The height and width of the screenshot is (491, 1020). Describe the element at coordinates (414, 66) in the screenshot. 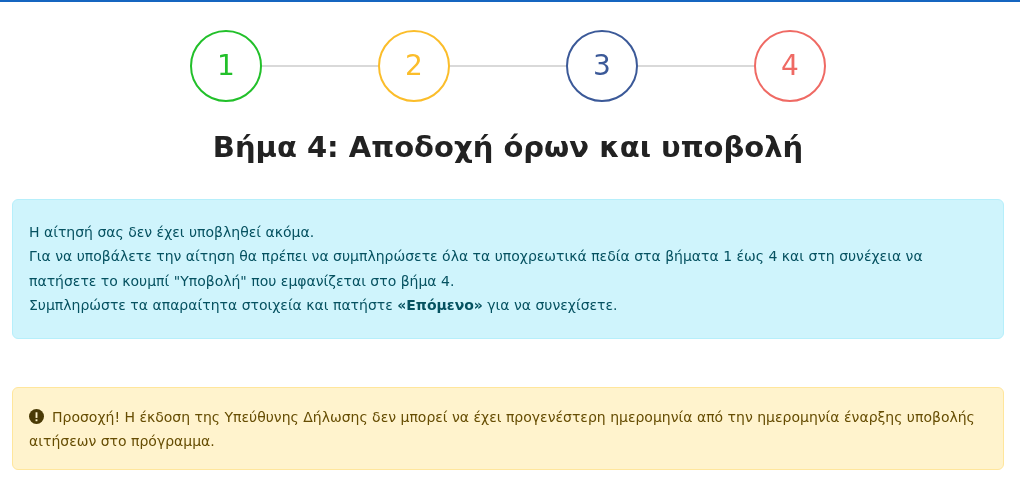

I see `step-circle: 2` at that location.